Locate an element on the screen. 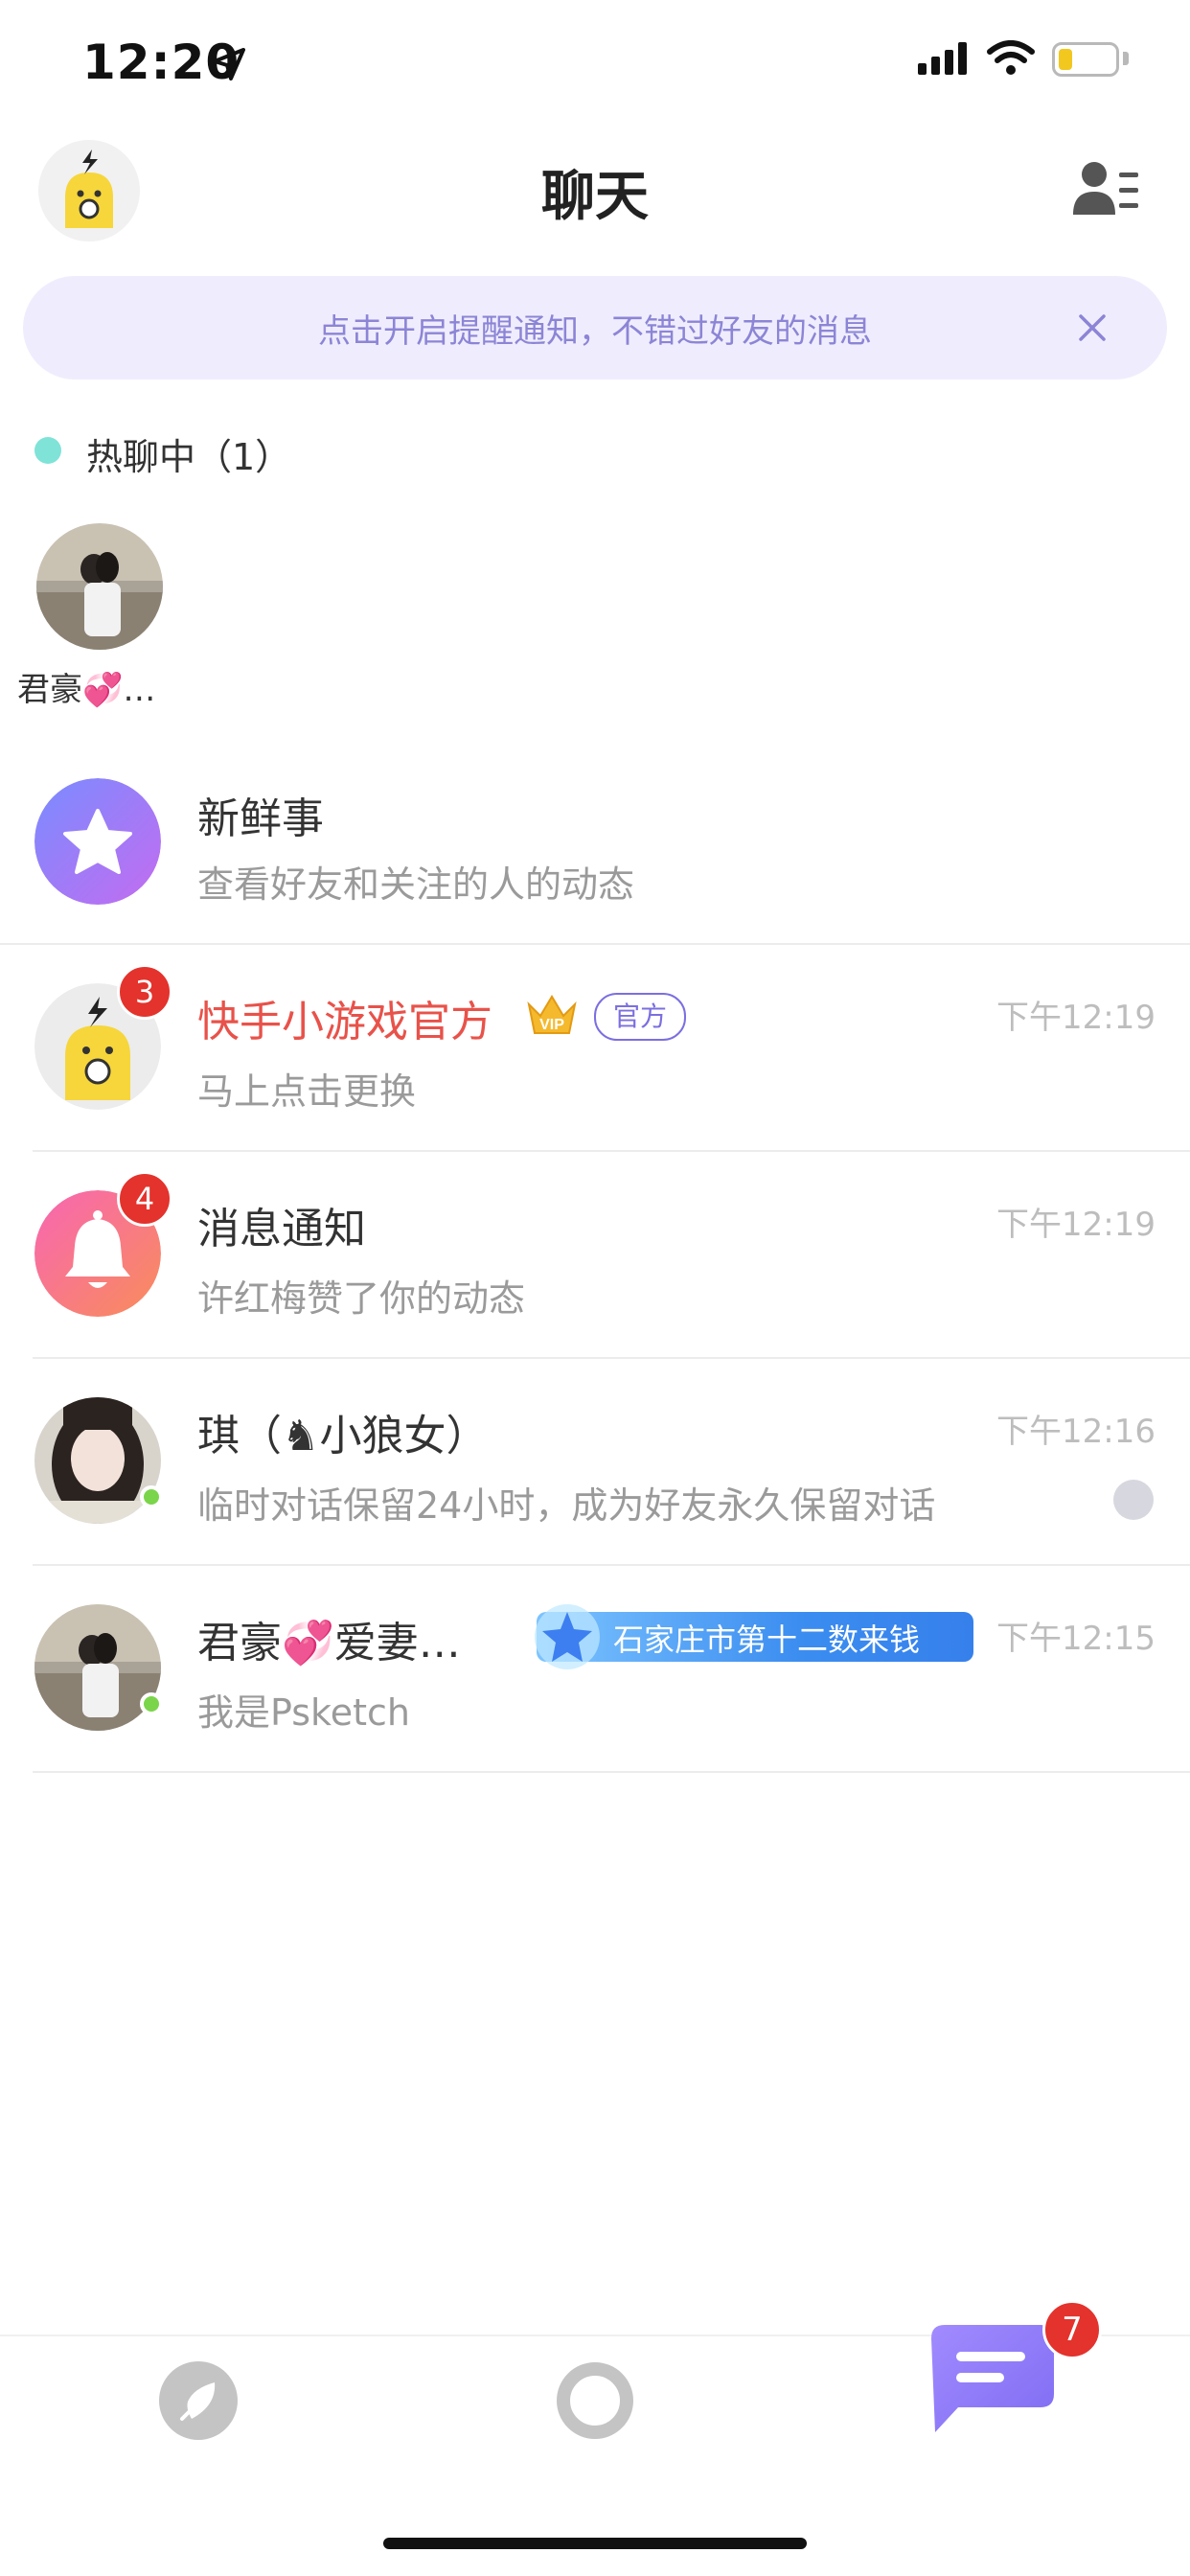 The width and height of the screenshot is (1190, 2576). star-badge-icon is located at coordinates (568, 1636).